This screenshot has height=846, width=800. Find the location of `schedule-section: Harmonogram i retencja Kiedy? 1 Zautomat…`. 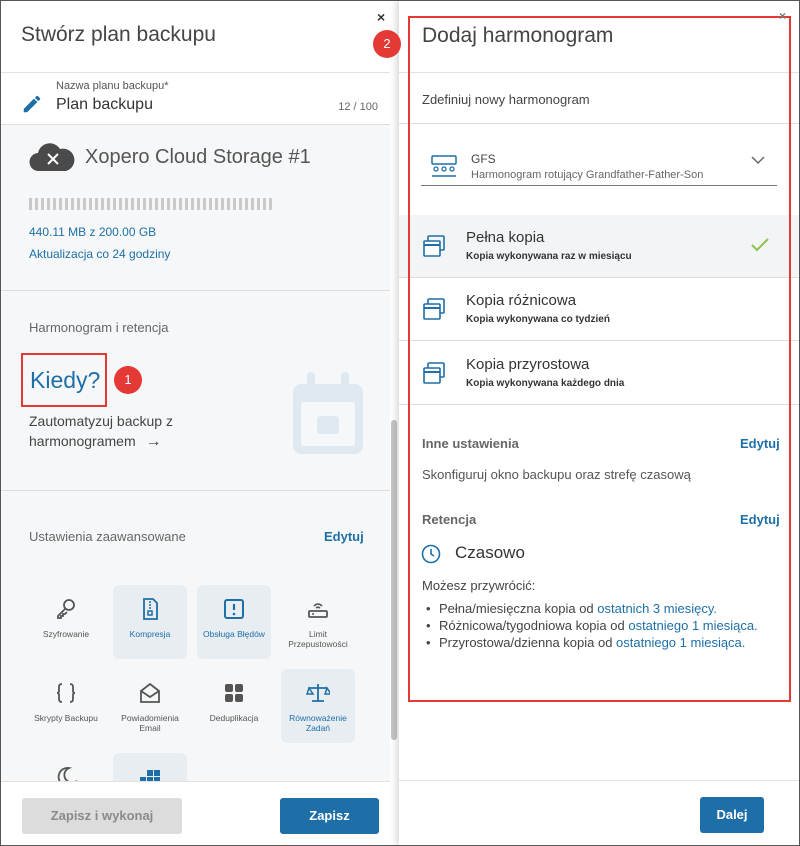

schedule-section: Harmonogram i retencja Kiedy? 1 Zautomat… is located at coordinates (195, 391).